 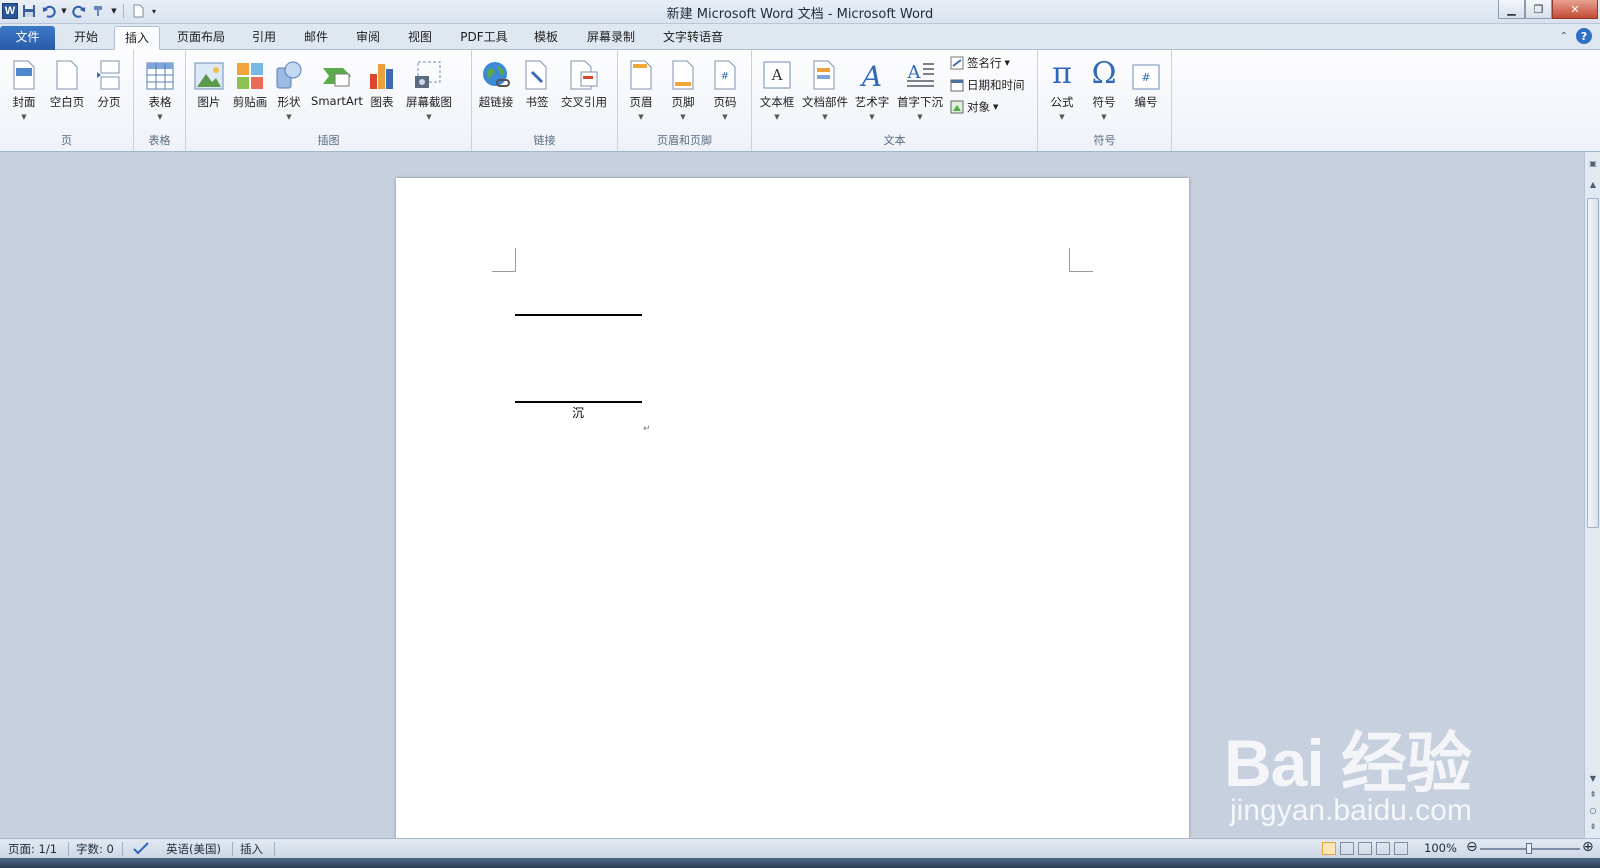 What do you see at coordinates (684, 140) in the screenshot?
I see `group-label-header-footer: 页眉和页脚` at bounding box center [684, 140].